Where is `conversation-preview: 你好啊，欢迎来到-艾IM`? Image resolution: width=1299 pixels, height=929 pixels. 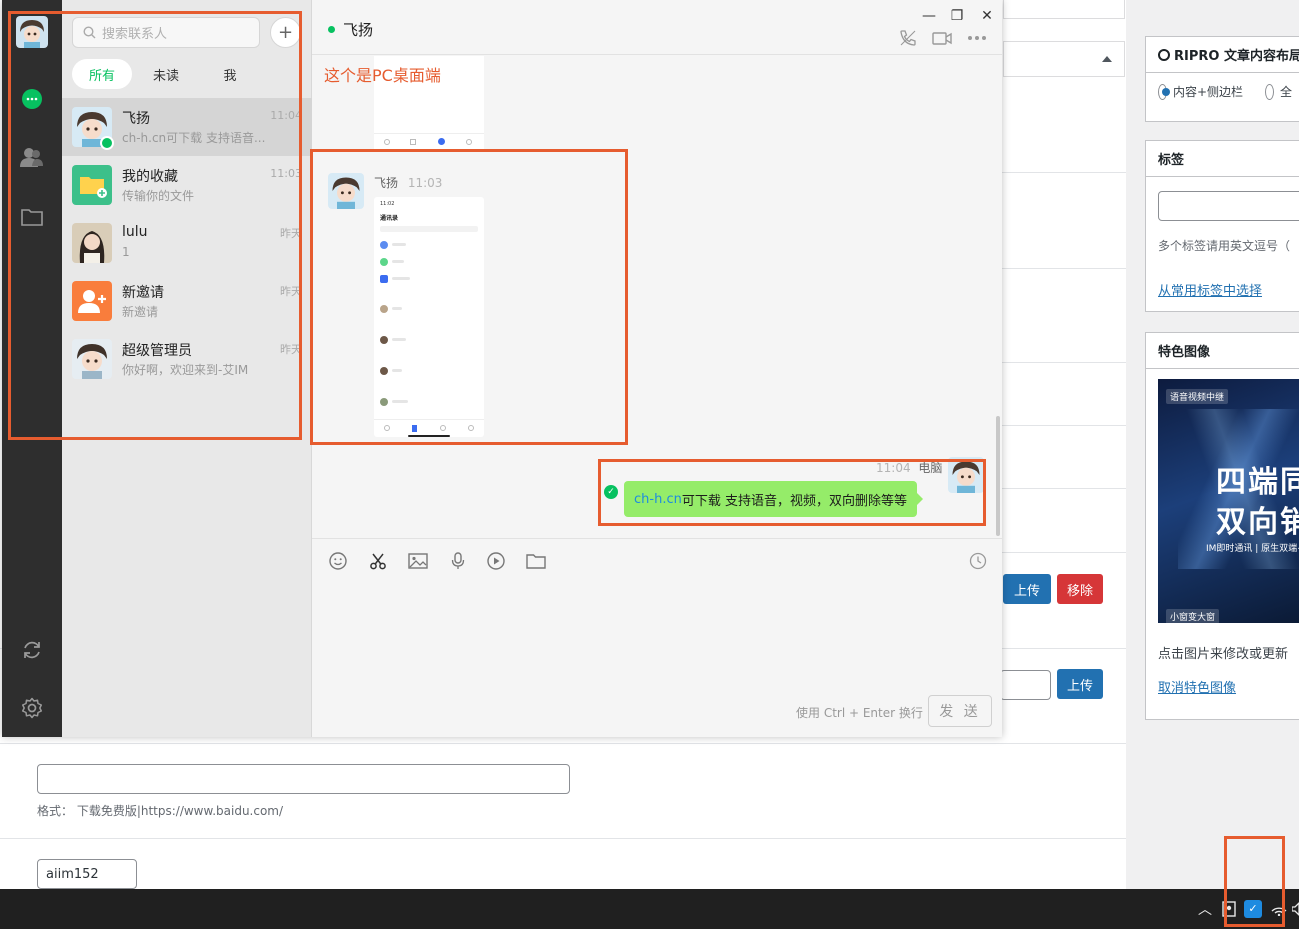 conversation-preview: 你好啊，欢迎来到-艾IM is located at coordinates (185, 370).